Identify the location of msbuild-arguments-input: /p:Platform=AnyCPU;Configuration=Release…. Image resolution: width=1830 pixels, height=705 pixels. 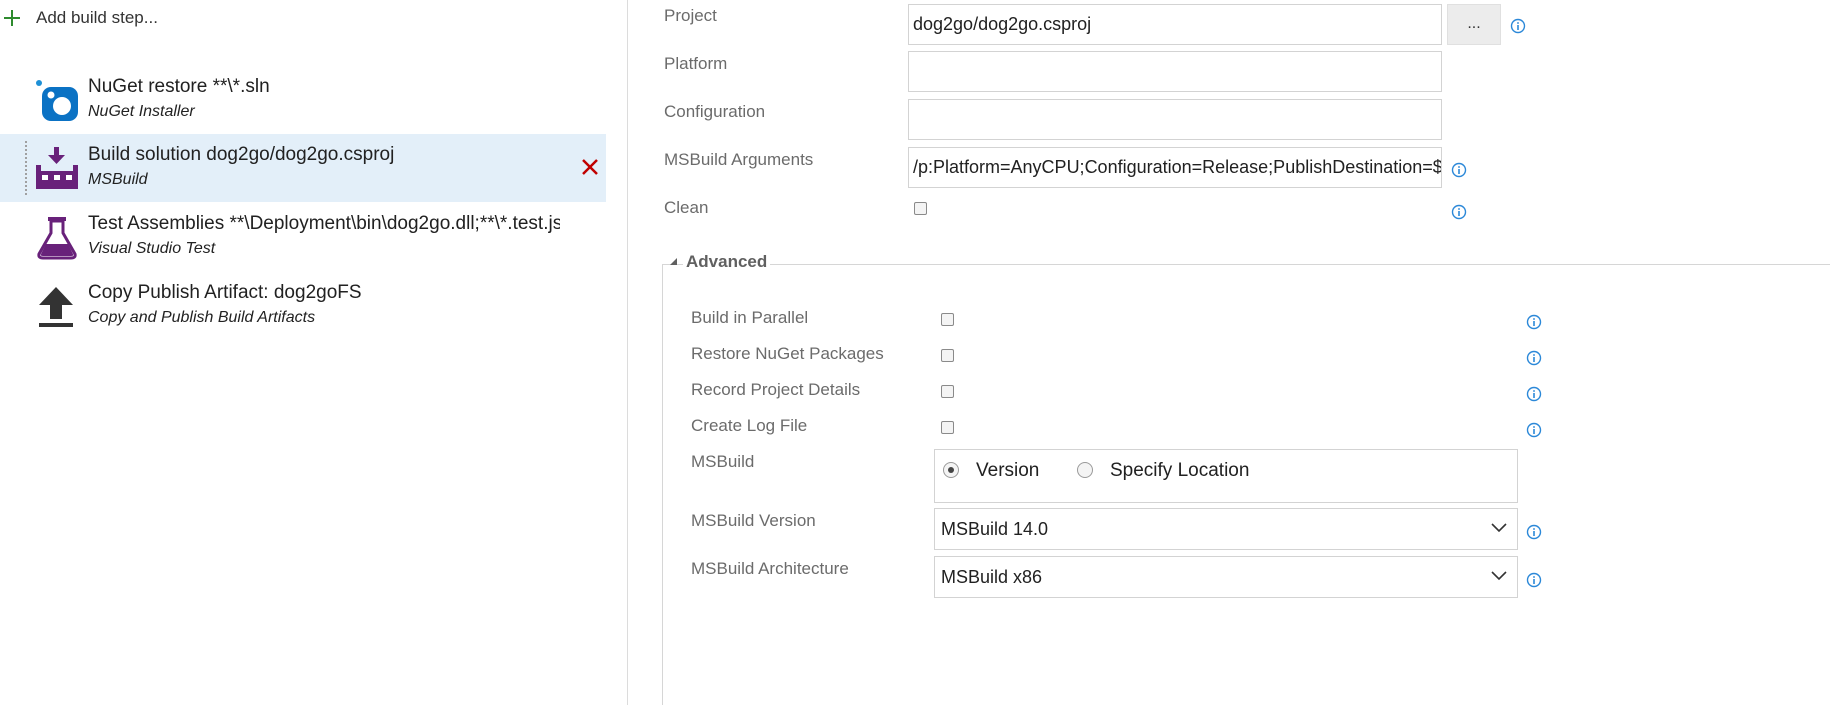
(1175, 167).